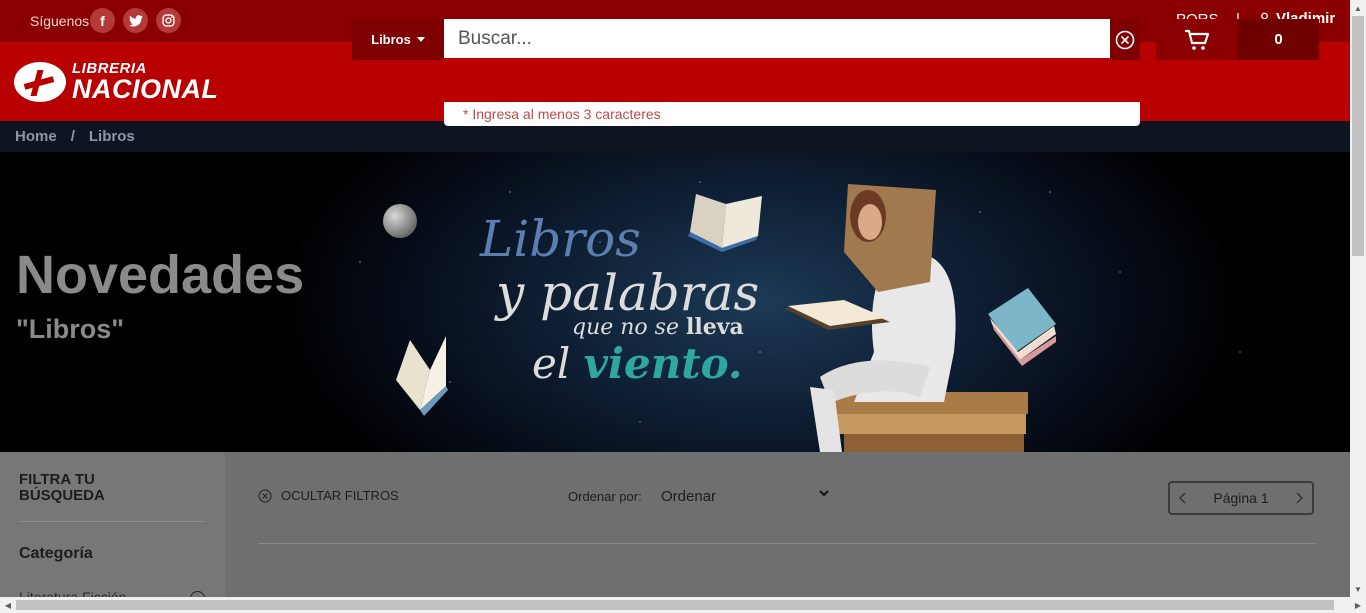  I want to click on hide-filters-label: OCULTAR FILTROS, so click(340, 495).